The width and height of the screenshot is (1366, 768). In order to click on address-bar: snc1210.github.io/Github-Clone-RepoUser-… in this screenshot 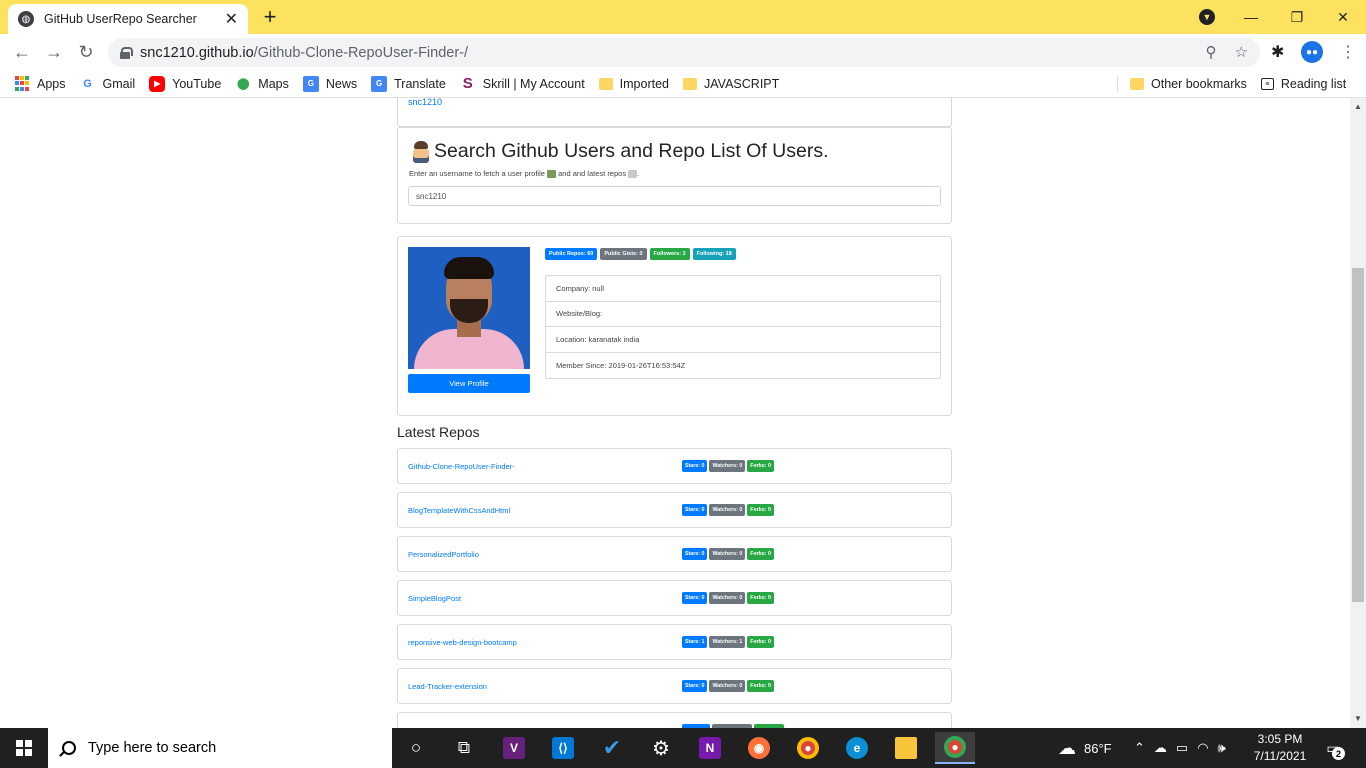, I will do `click(684, 52)`.